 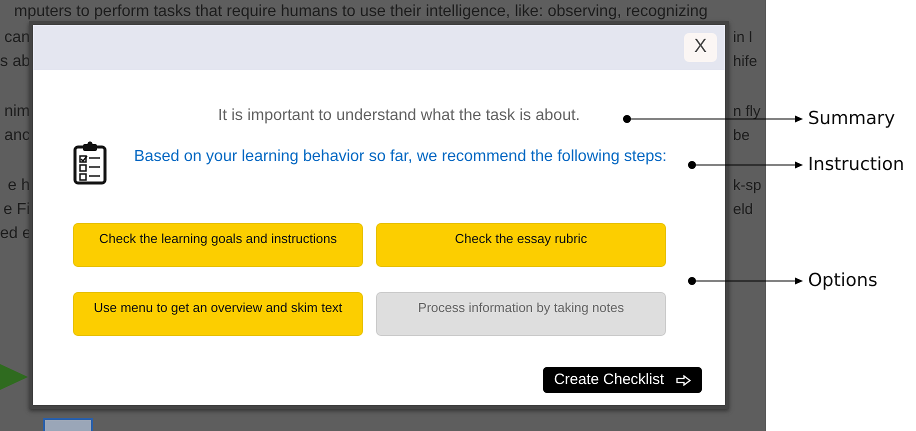 What do you see at coordinates (747, 186) in the screenshot?
I see `page-text: k-sp` at bounding box center [747, 186].